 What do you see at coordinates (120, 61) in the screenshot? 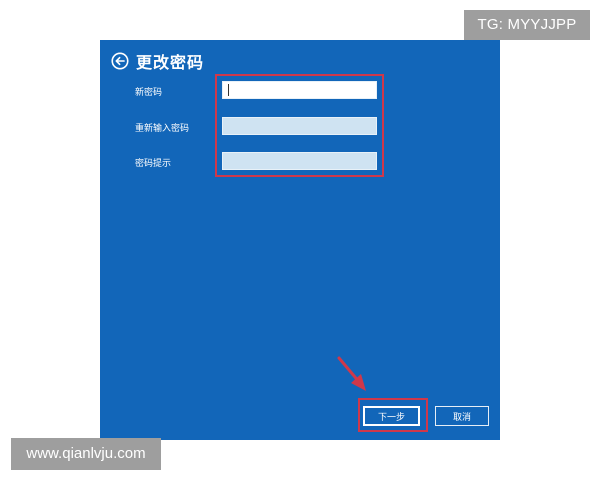
I see `back-arrow-circle-icon` at bounding box center [120, 61].